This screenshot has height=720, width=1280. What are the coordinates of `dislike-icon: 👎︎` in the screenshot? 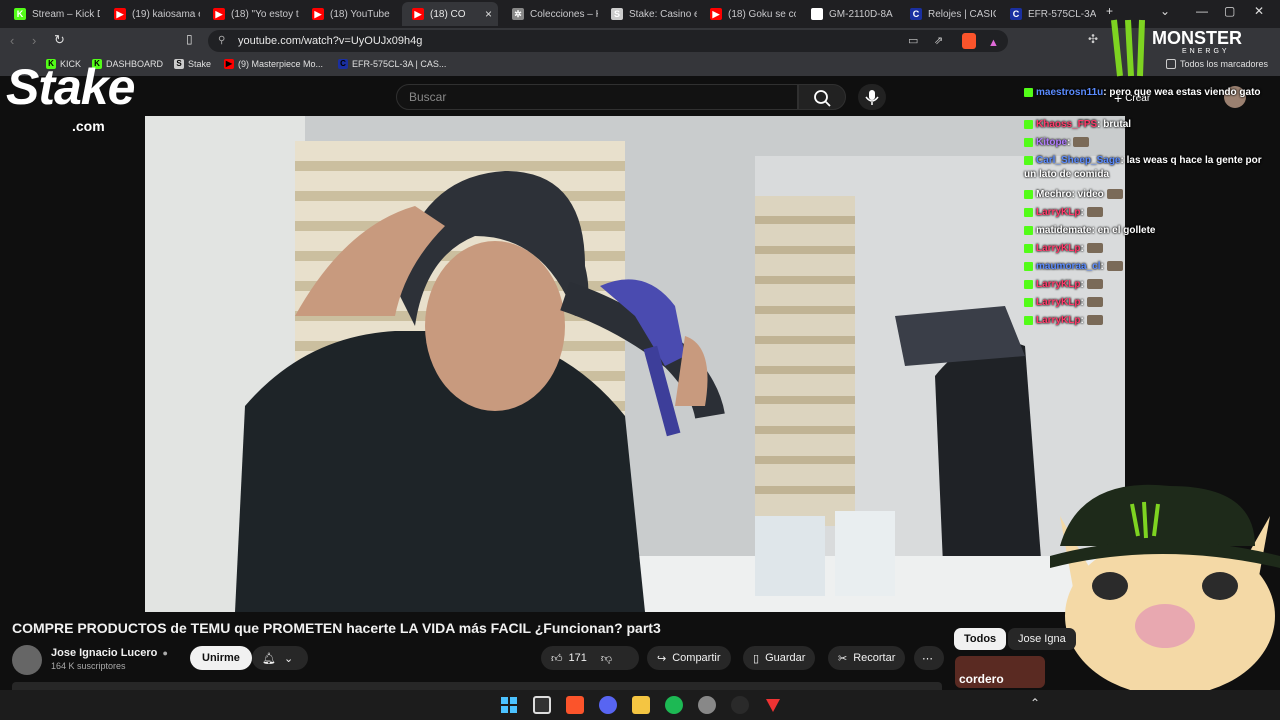 It's located at (606, 658).